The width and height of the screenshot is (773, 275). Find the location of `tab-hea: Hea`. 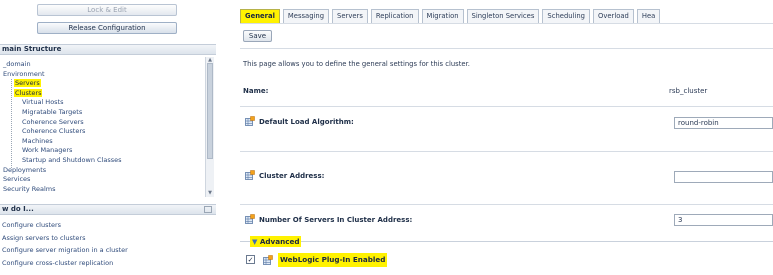

tab-hea: Hea is located at coordinates (648, 16).